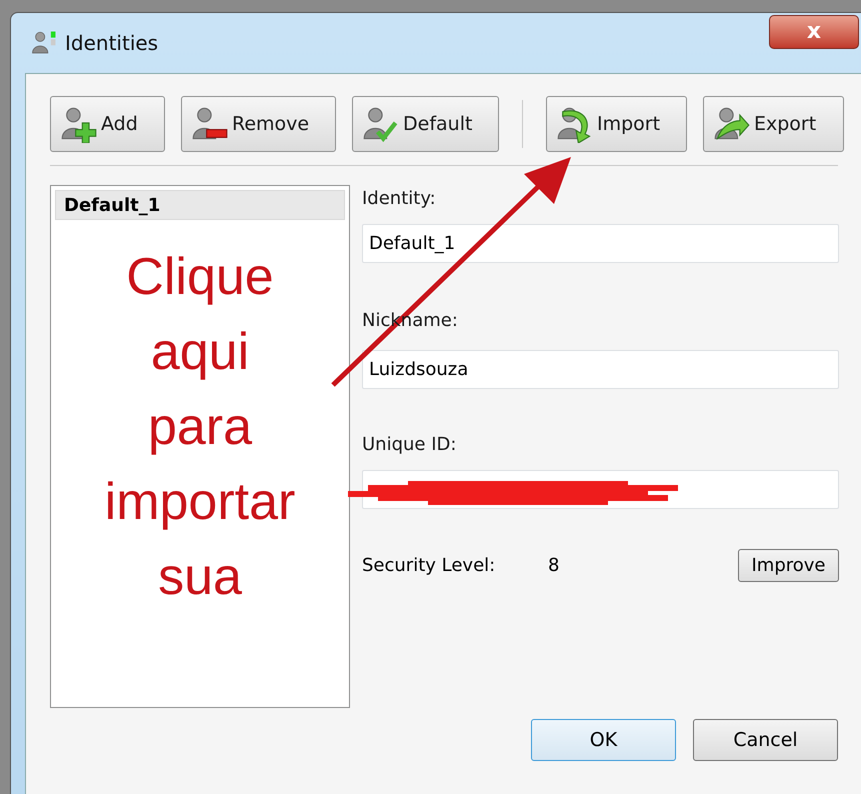  I want to click on field-label: Unique ID:, so click(410, 445).